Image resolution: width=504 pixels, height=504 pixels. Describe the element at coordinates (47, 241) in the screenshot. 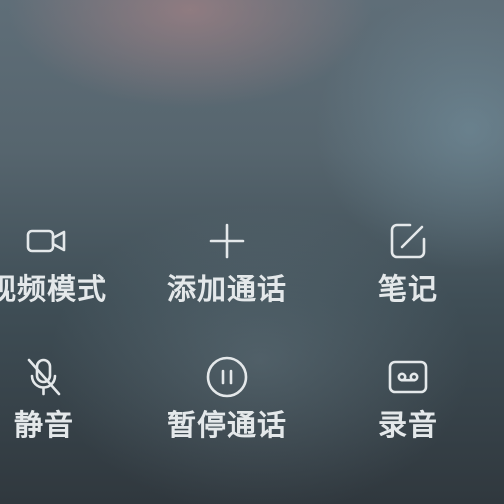

I see `video-camera-icon` at that location.